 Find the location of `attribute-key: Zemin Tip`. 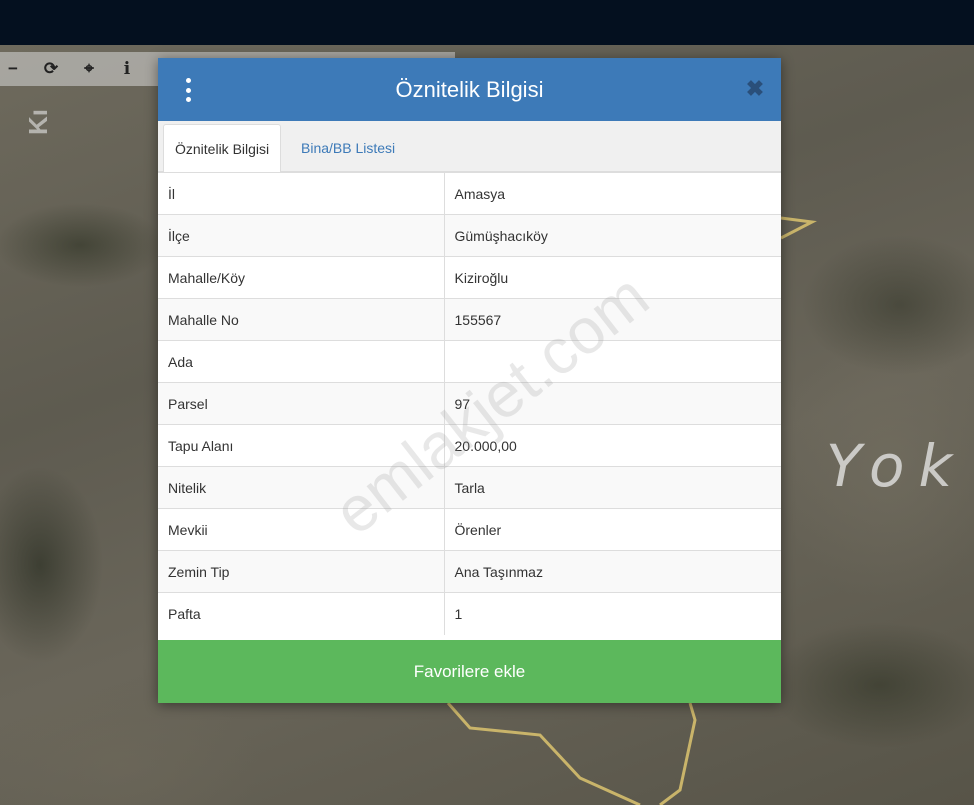

attribute-key: Zemin Tip is located at coordinates (301, 571).